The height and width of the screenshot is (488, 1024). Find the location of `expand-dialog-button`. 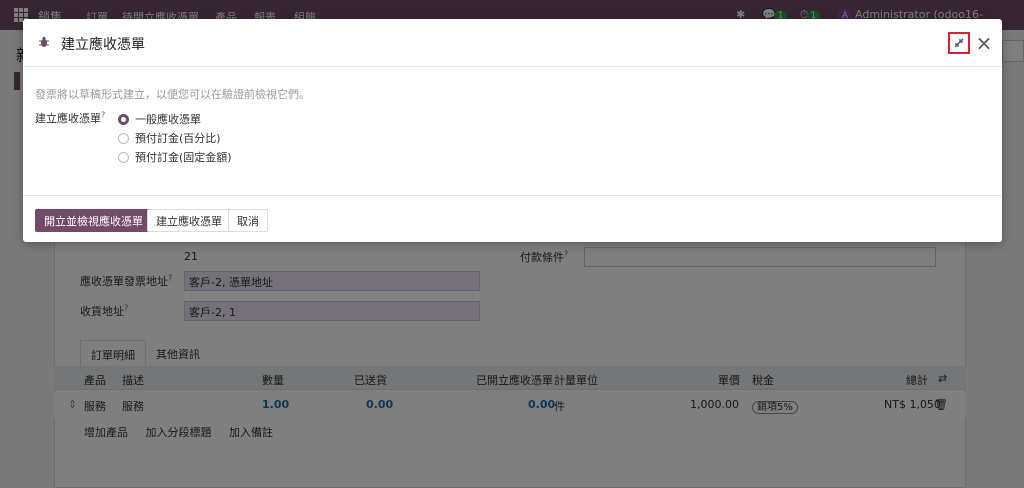

expand-dialog-button is located at coordinates (959, 43).